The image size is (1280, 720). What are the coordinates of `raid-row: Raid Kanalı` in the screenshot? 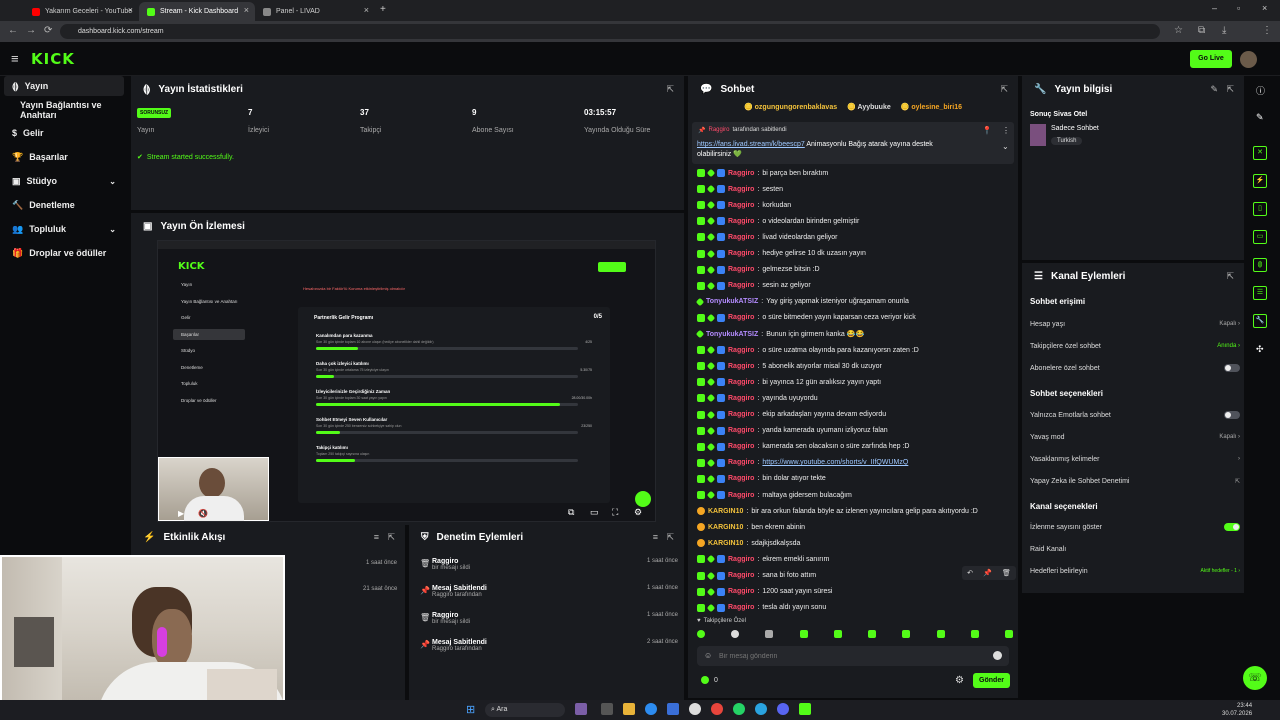 It's located at (1135, 549).